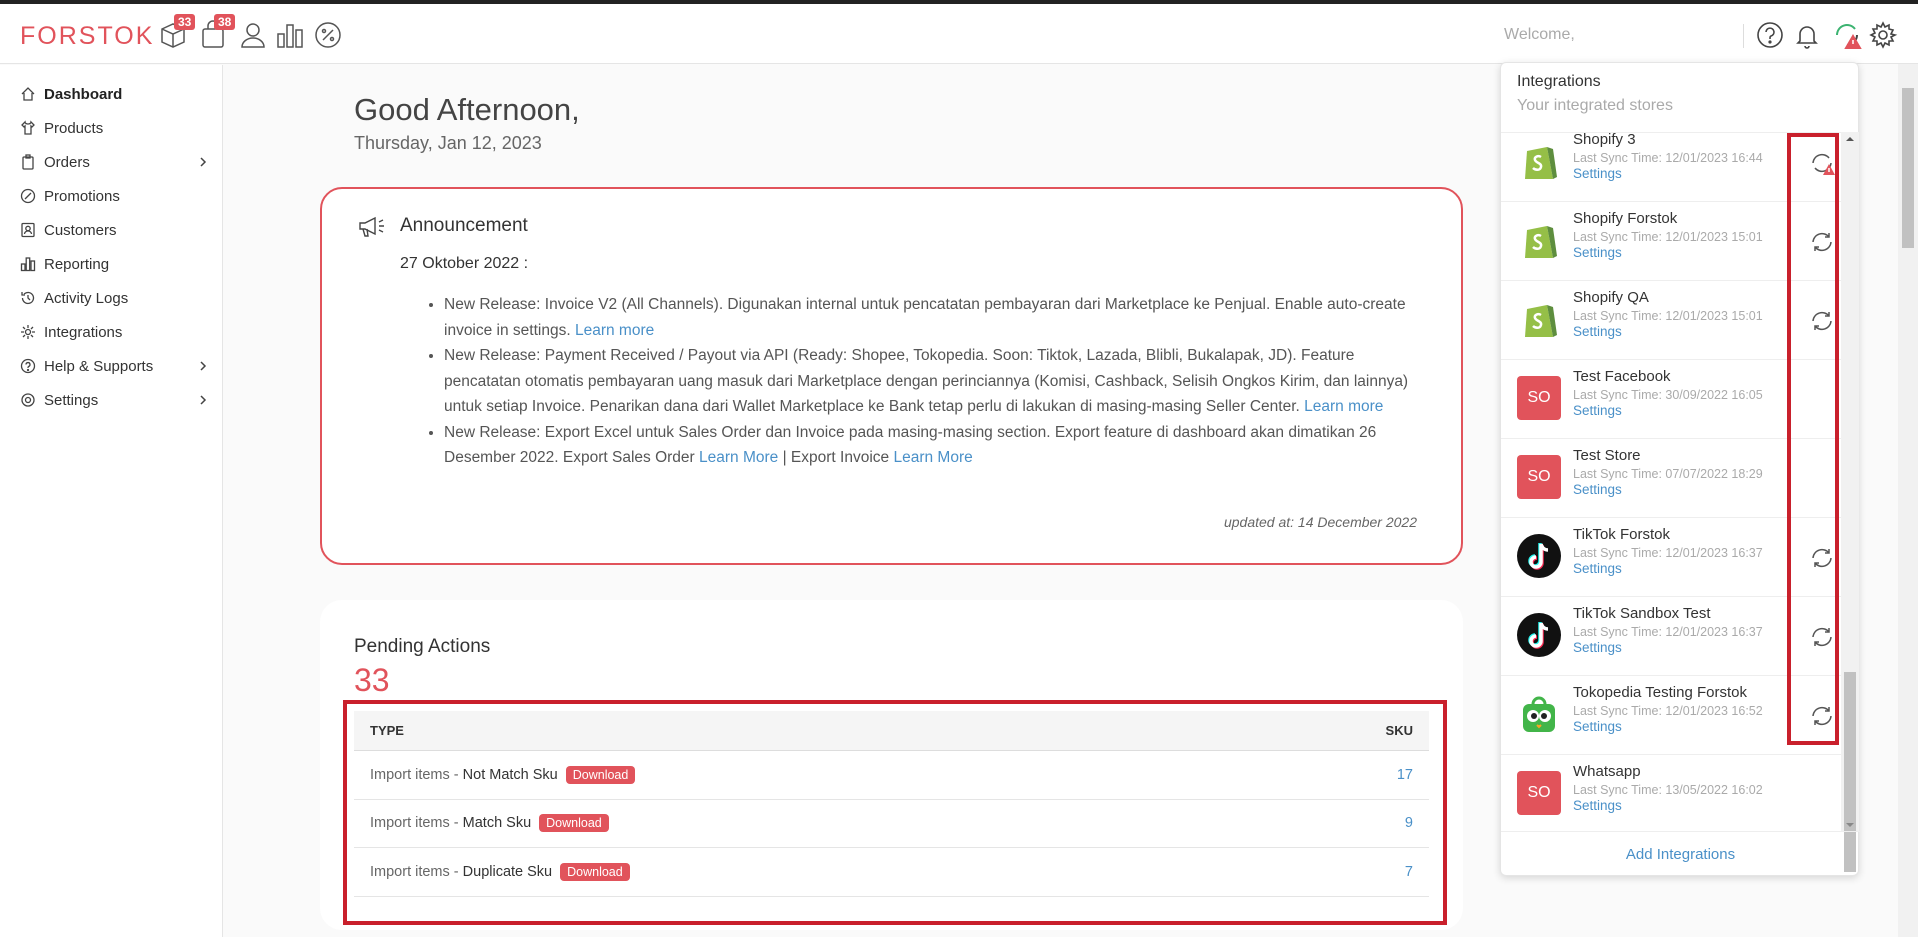 The image size is (1918, 937). What do you see at coordinates (86, 298) in the screenshot?
I see `sidebar-item-label: Activity Logs` at bounding box center [86, 298].